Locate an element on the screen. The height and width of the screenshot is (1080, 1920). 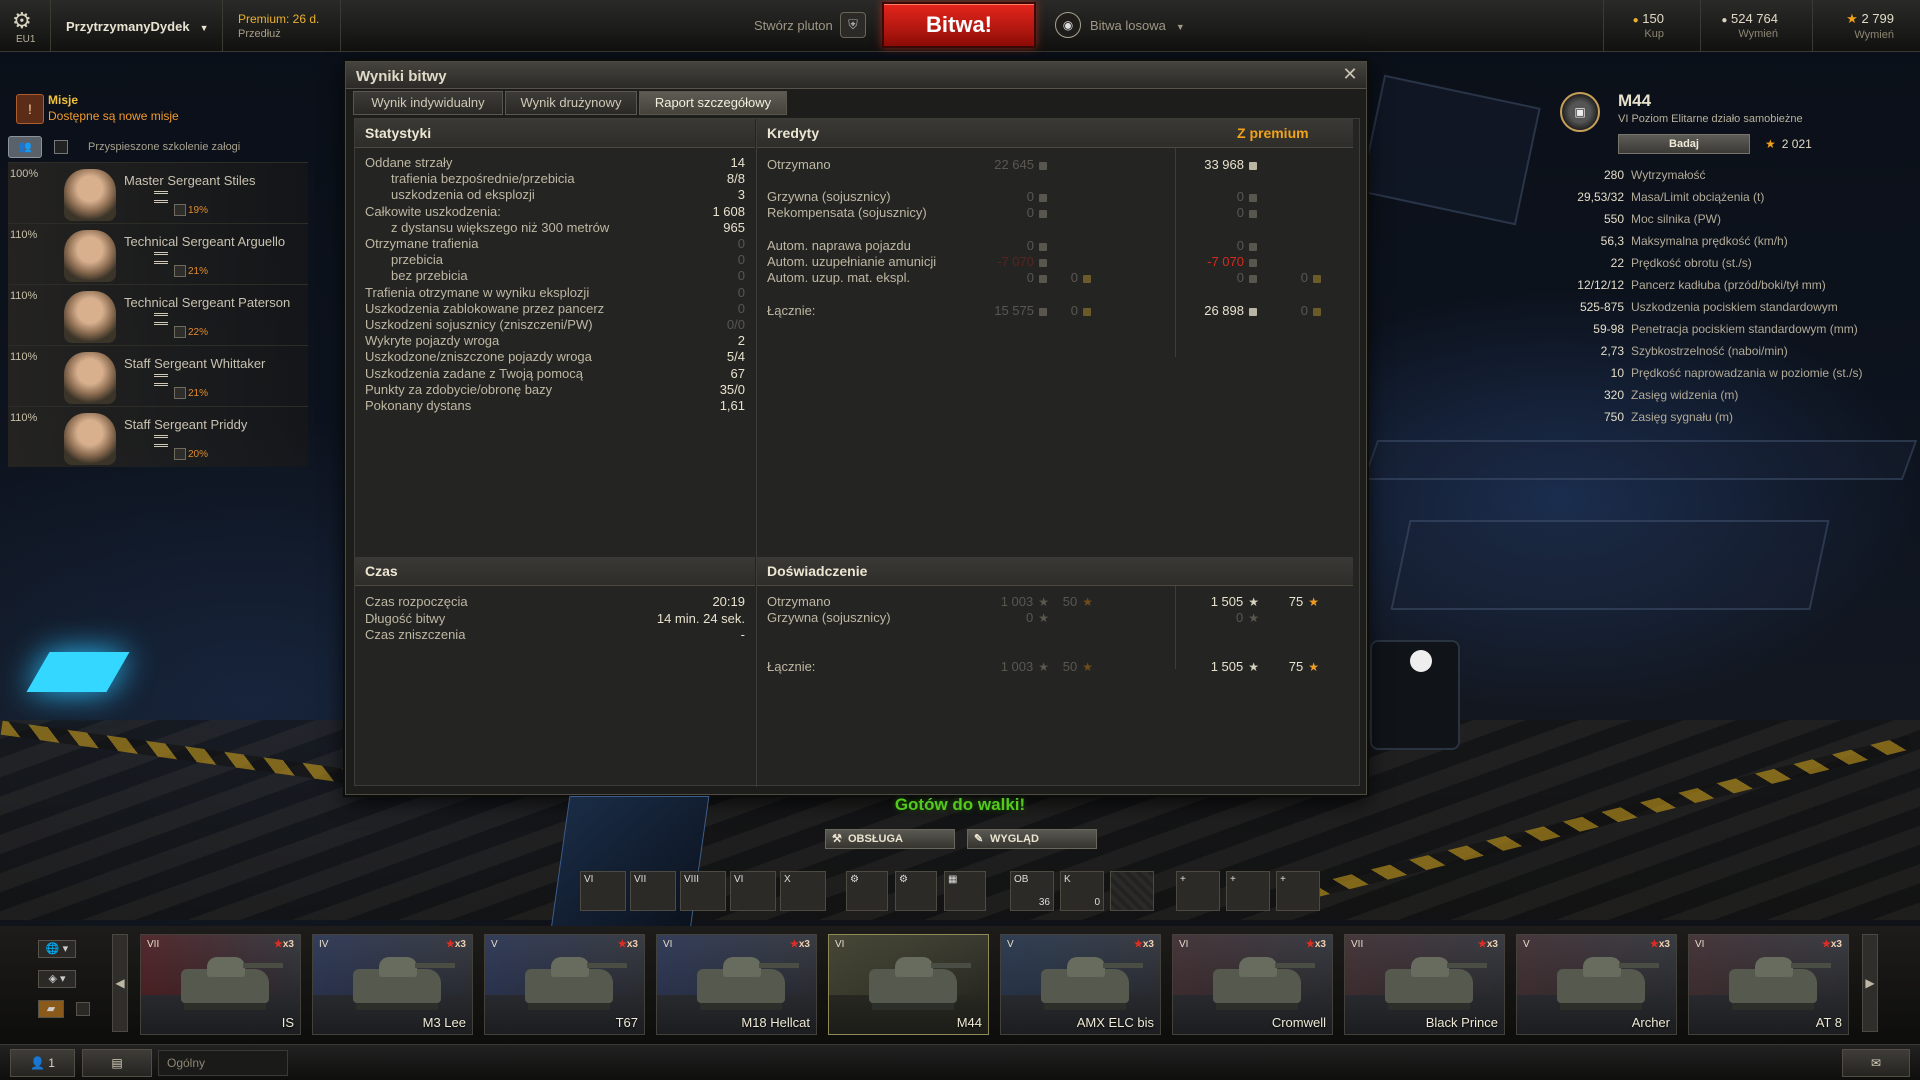
close-icon: ✕ is located at coordinates (1350, 74).